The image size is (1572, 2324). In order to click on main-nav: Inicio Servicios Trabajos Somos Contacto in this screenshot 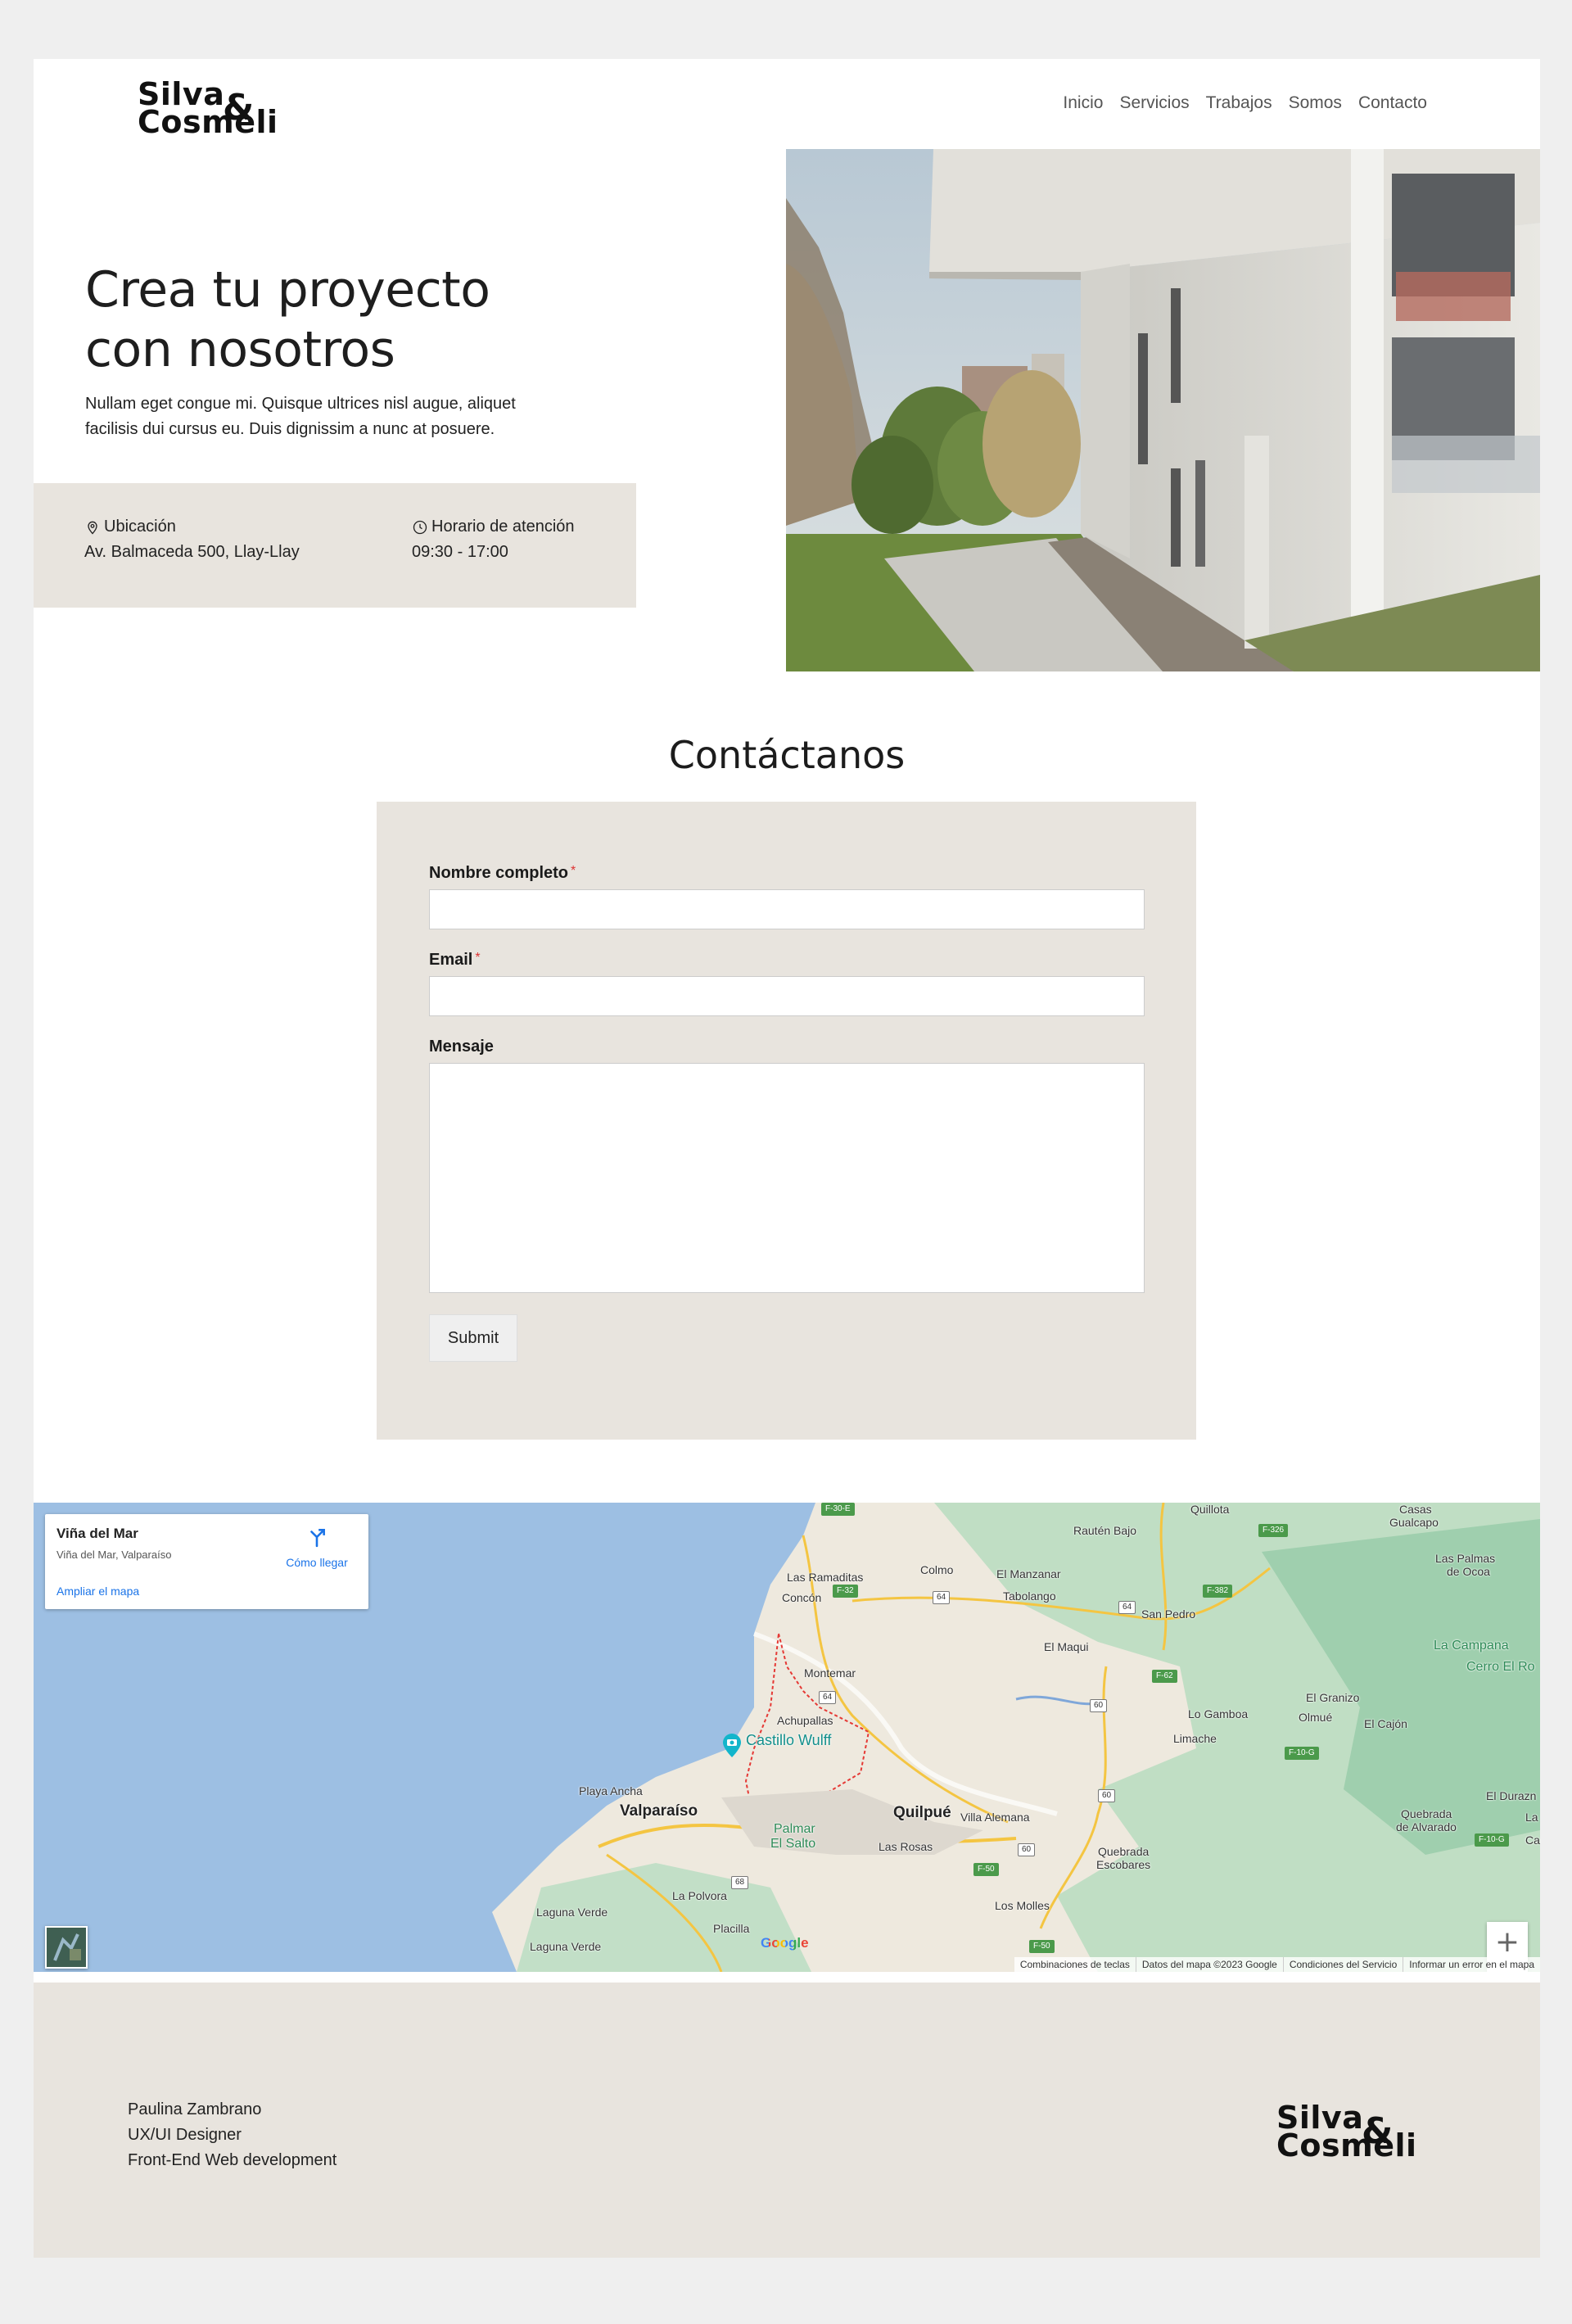, I will do `click(1245, 103)`.